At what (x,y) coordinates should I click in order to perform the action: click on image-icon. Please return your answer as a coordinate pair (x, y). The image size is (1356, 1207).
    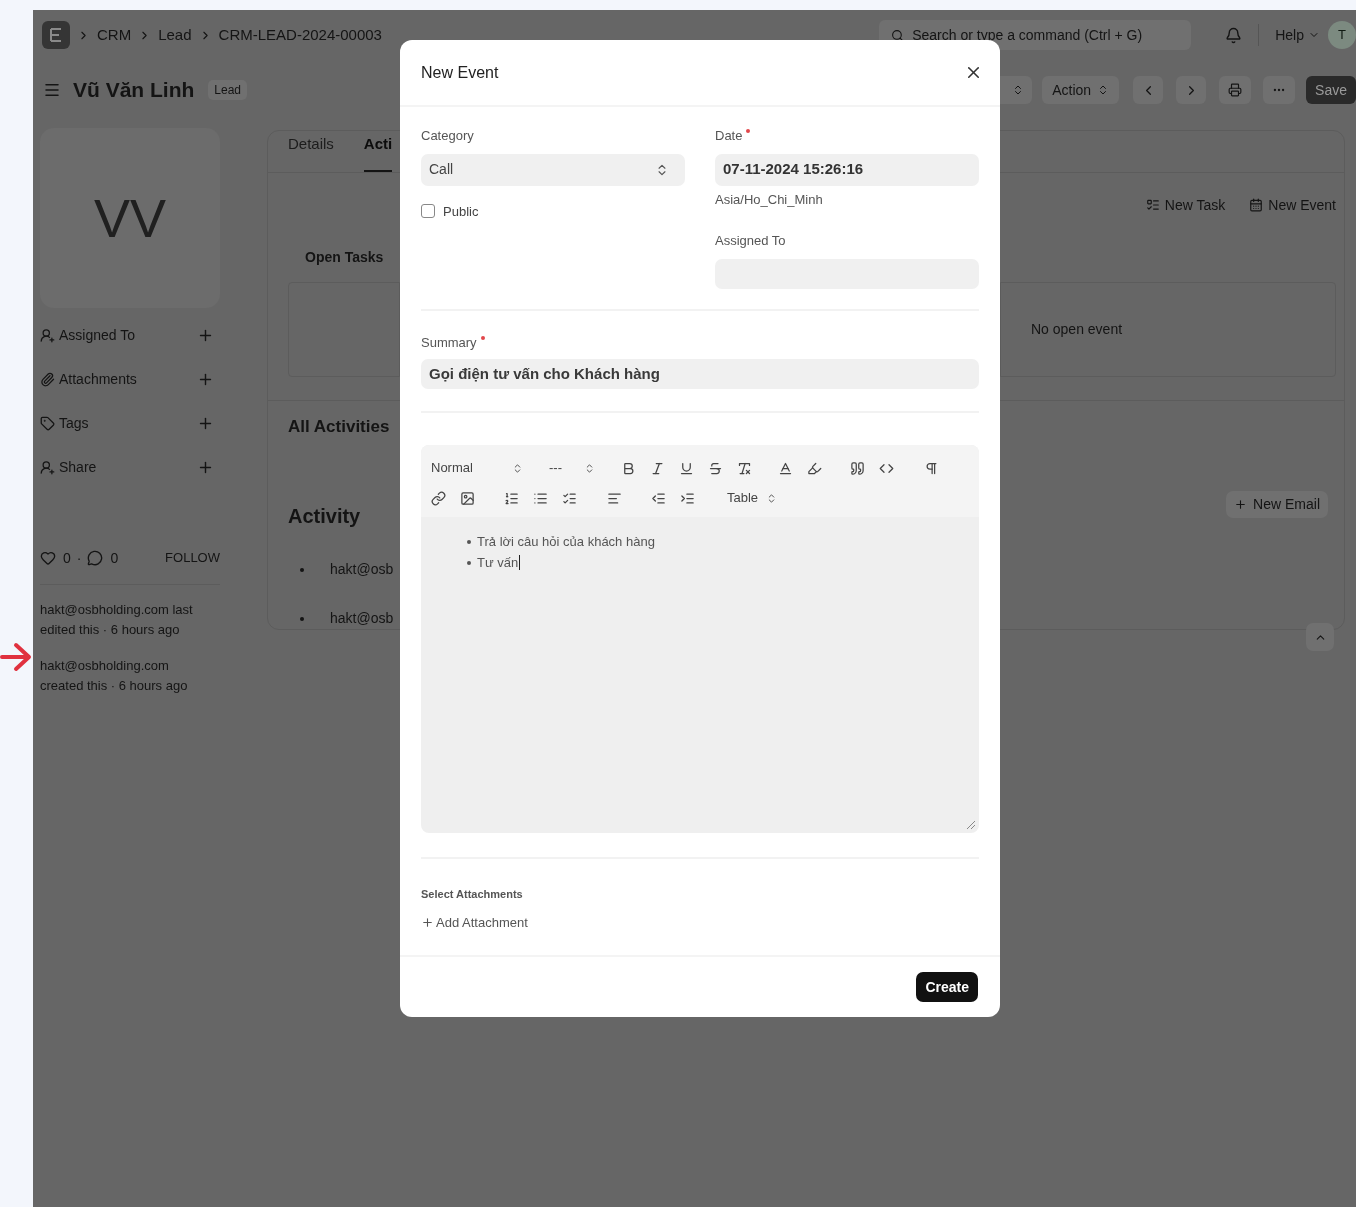
    Looking at the image, I should click on (467, 498).